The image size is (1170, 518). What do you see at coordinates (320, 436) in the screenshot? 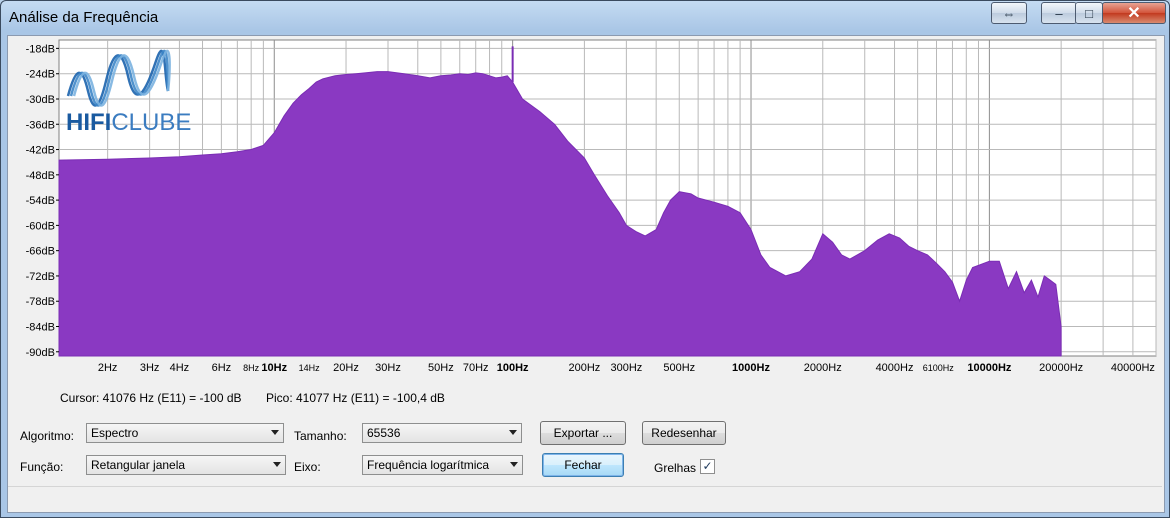
I see `size-label: Tamanho:` at bounding box center [320, 436].